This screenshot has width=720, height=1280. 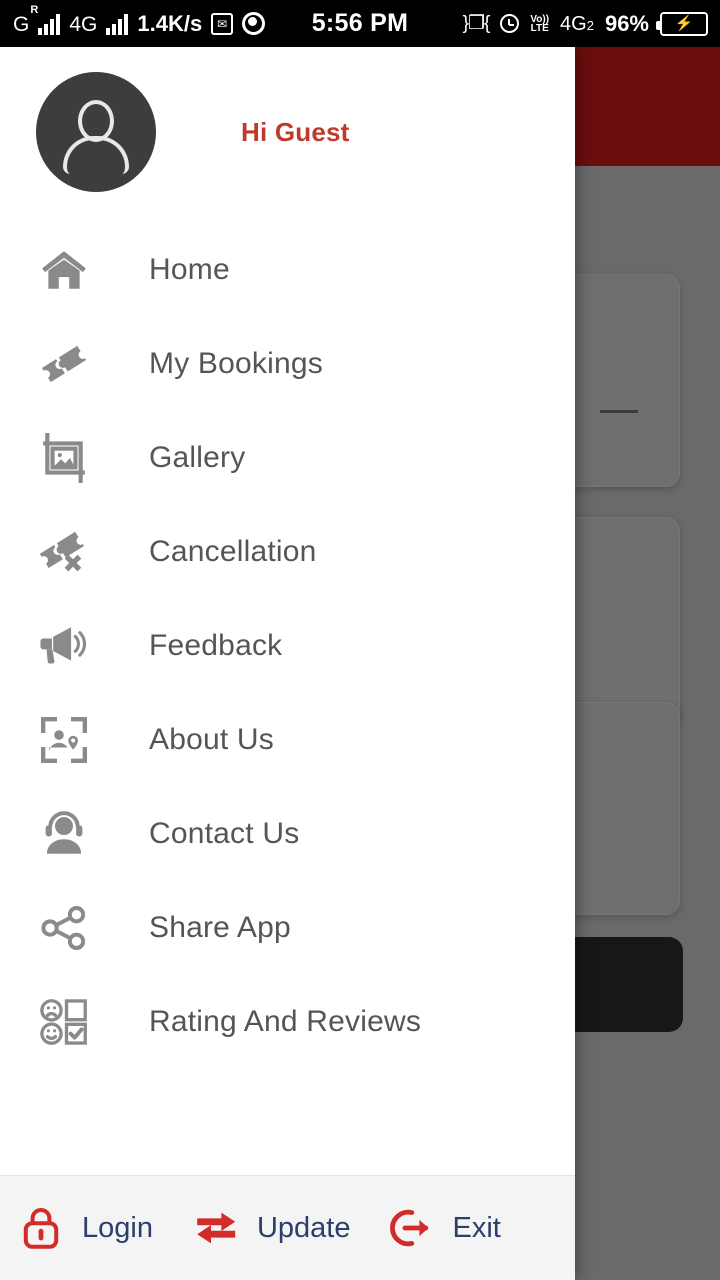 I want to click on sidebar-item-feedback: Feedback, so click(x=287, y=646).